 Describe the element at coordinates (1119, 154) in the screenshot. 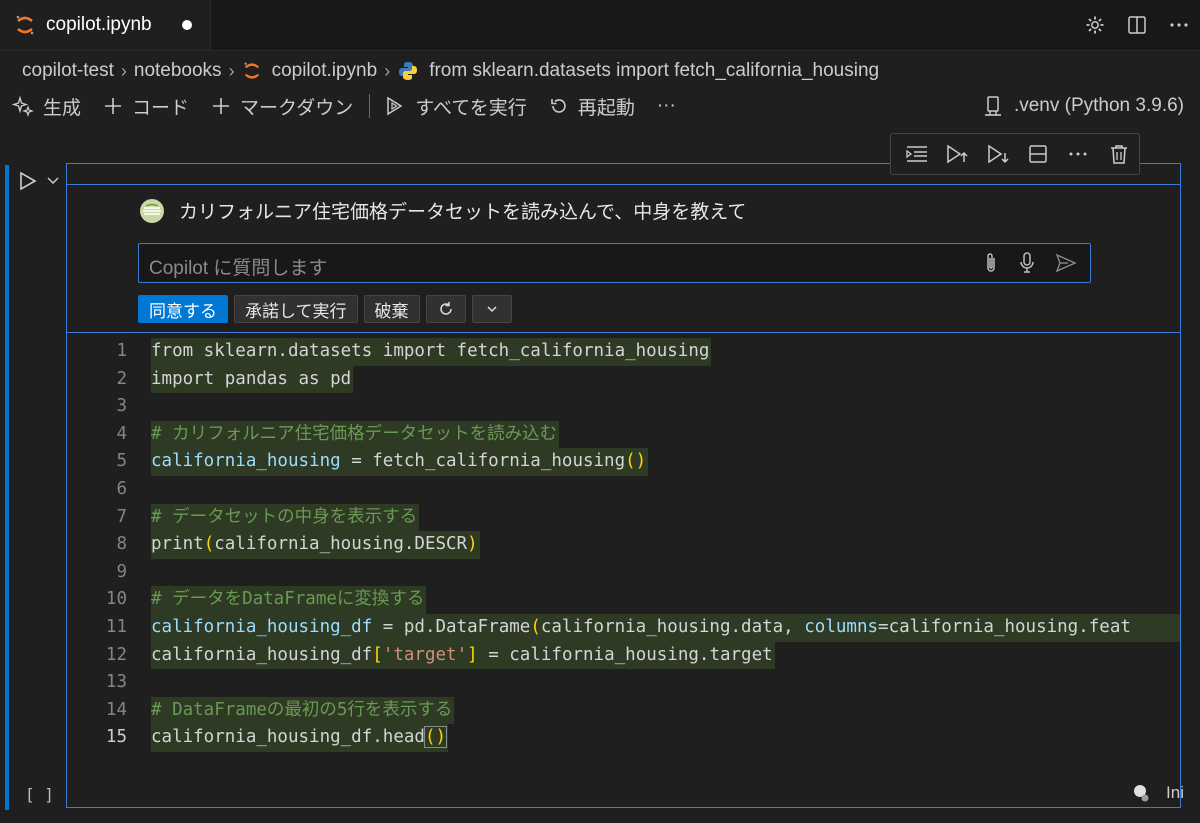

I see `trash-icon` at that location.